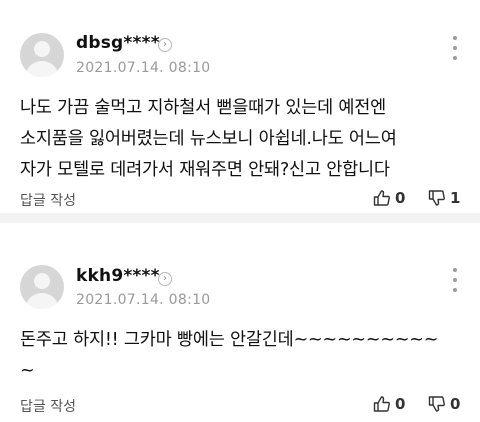 Image resolution: width=480 pixels, height=422 pixels. I want to click on comment-line: ~, so click(27, 371).